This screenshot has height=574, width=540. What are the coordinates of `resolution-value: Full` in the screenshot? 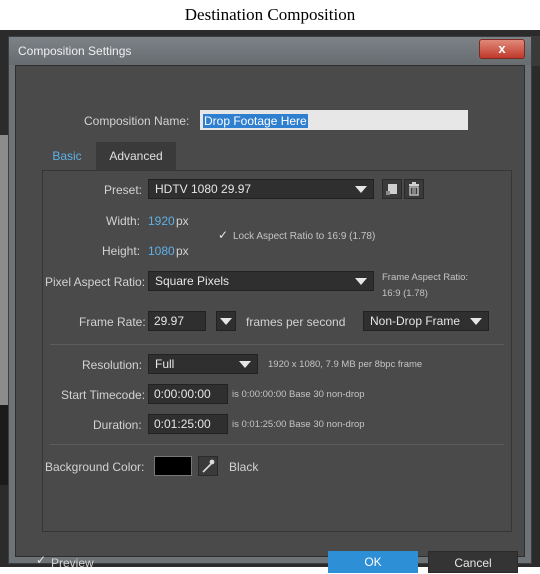 It's located at (165, 364).